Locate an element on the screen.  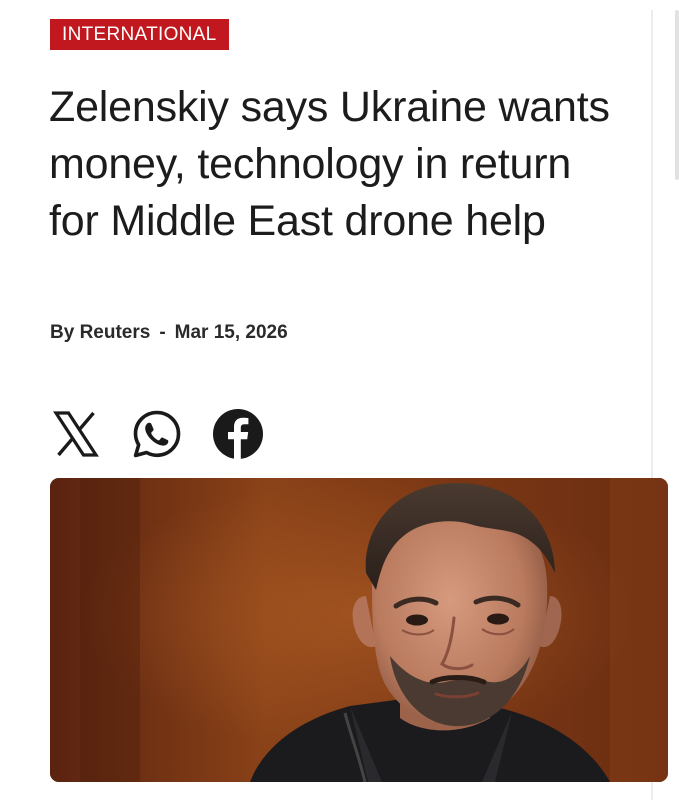
share-x-button is located at coordinates (76, 434).